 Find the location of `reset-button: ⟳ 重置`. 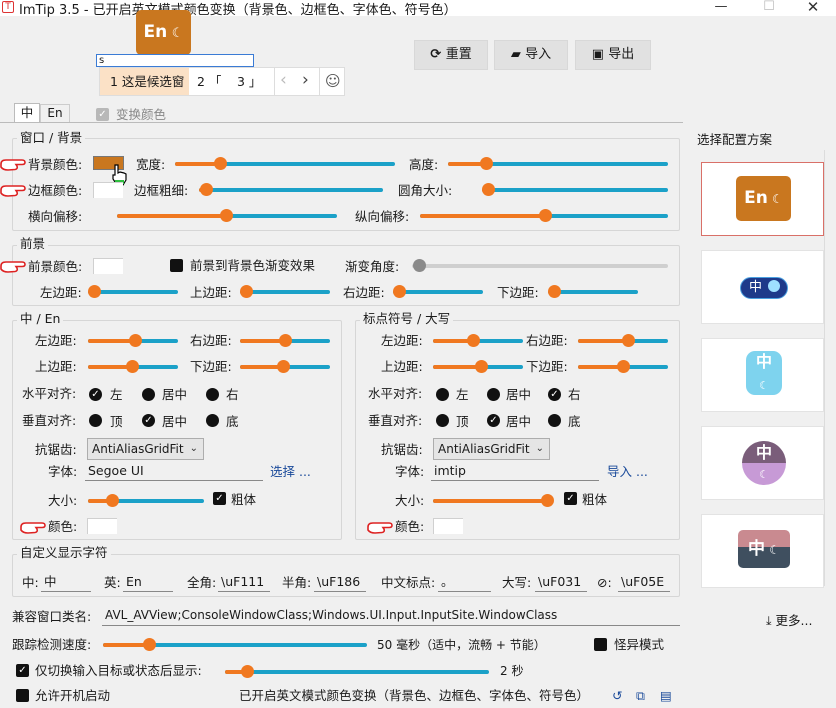

reset-button: ⟳ 重置 is located at coordinates (451, 55).